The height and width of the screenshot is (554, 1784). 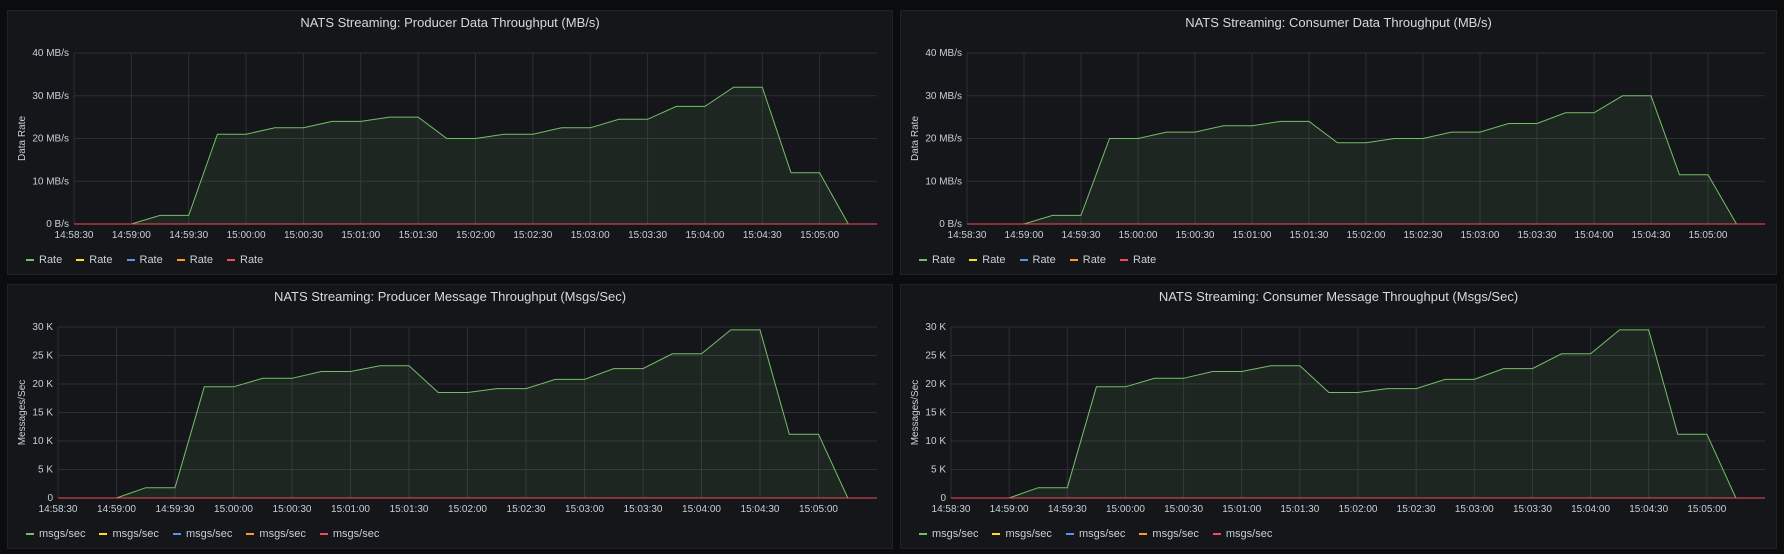 What do you see at coordinates (131, 235) in the screenshot?
I see `x-tick-label: 14:59:00` at bounding box center [131, 235].